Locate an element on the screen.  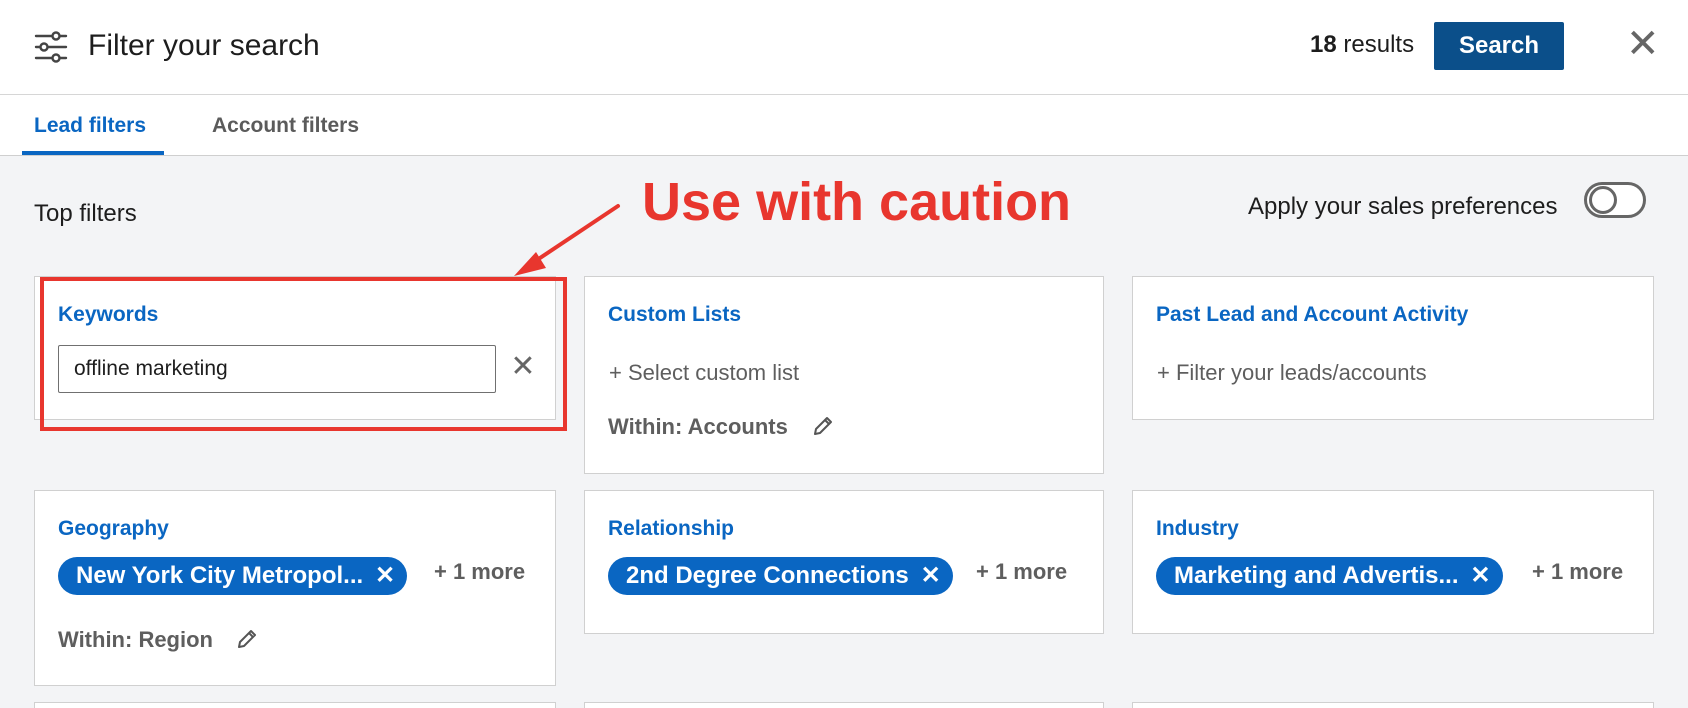
past-activity-title: Past Lead and Account Activity is located at coordinates (1312, 314).